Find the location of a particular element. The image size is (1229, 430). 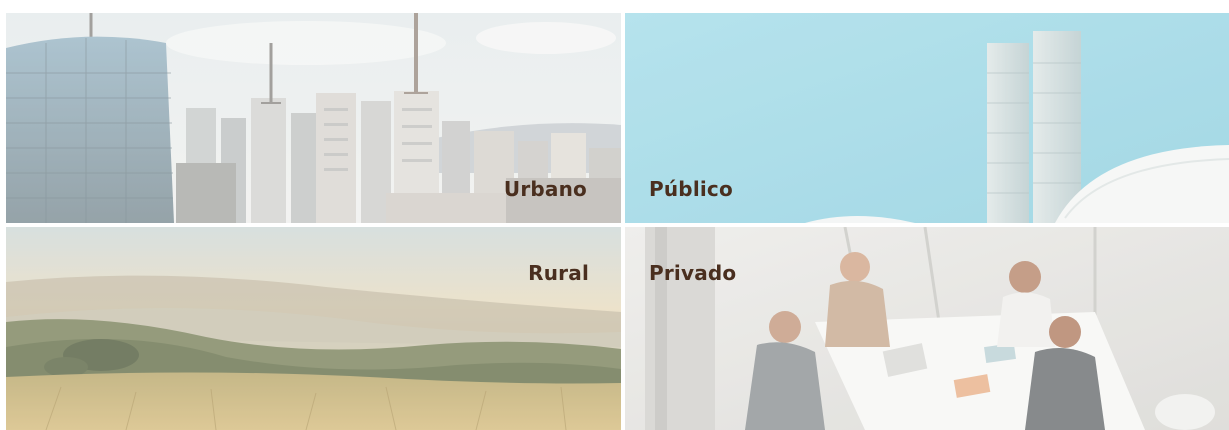

tile-label-rural: Rural is located at coordinates (558, 273).